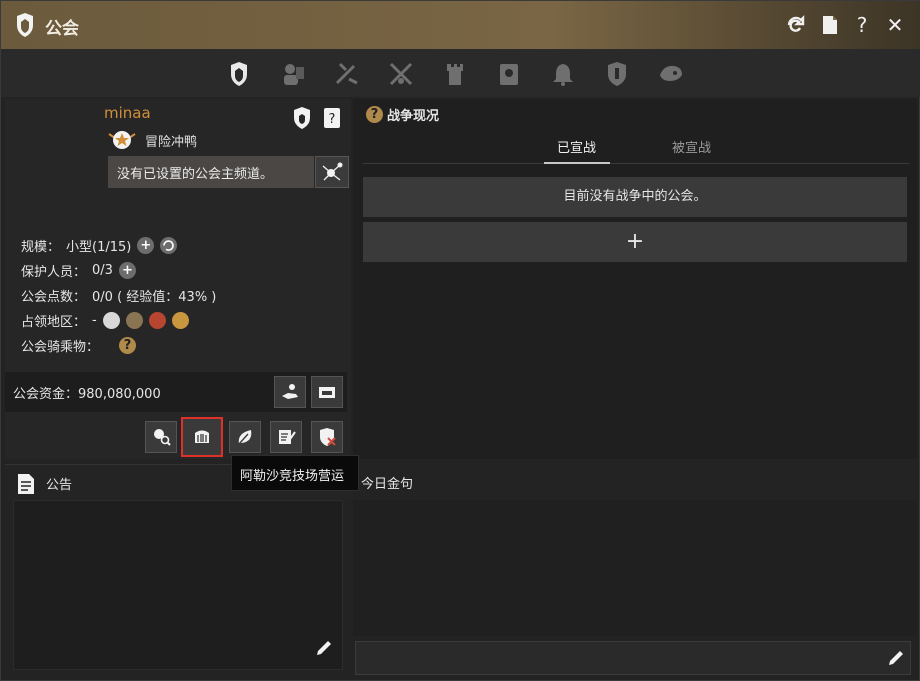 The image size is (920, 681). What do you see at coordinates (895, 25) in the screenshot?
I see `close-icon: ✕` at bounding box center [895, 25].